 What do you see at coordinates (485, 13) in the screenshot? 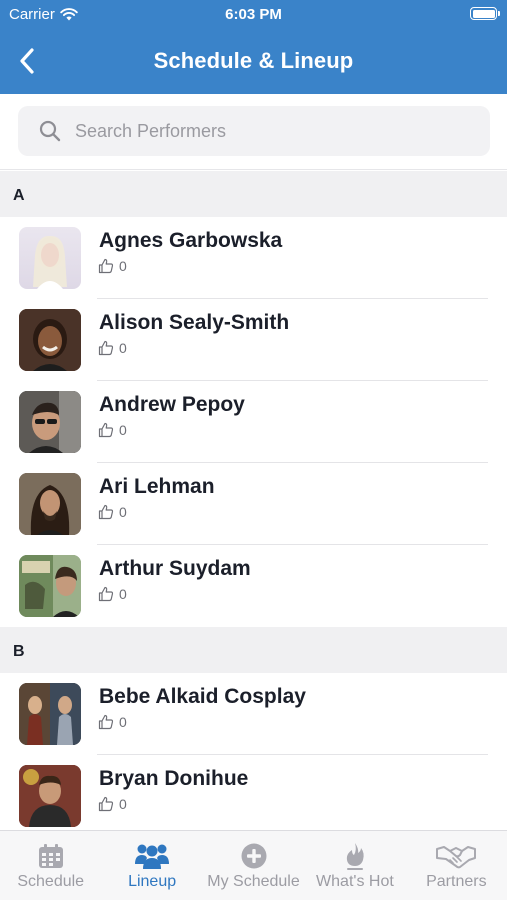
I see `battery-icon` at bounding box center [485, 13].